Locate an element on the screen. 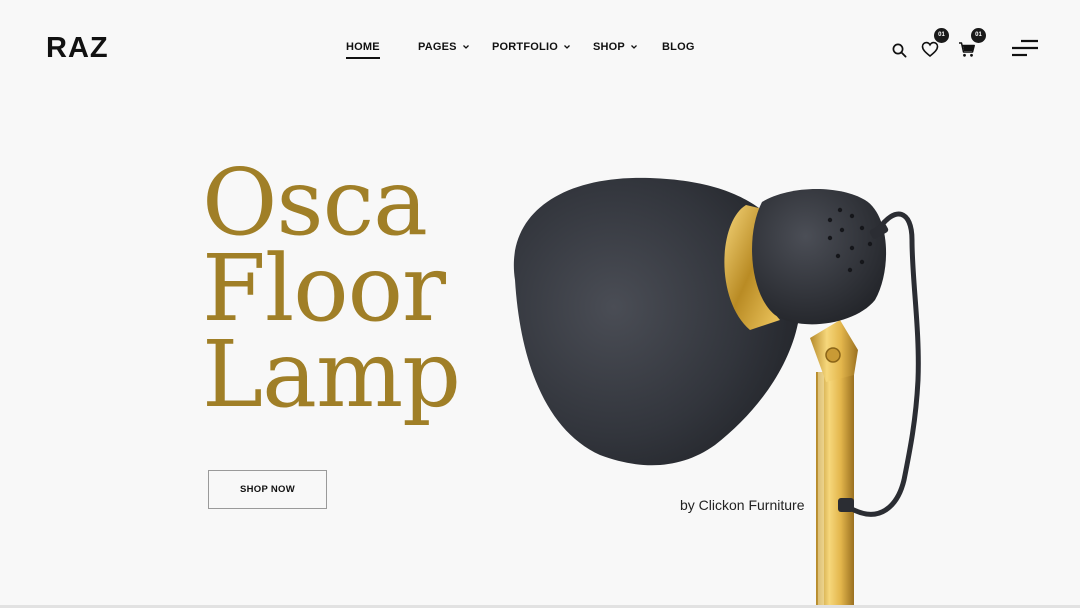 This screenshot has width=1080, height=608. nav-item-portfolio: PORTFOLIO is located at coordinates (531, 47).